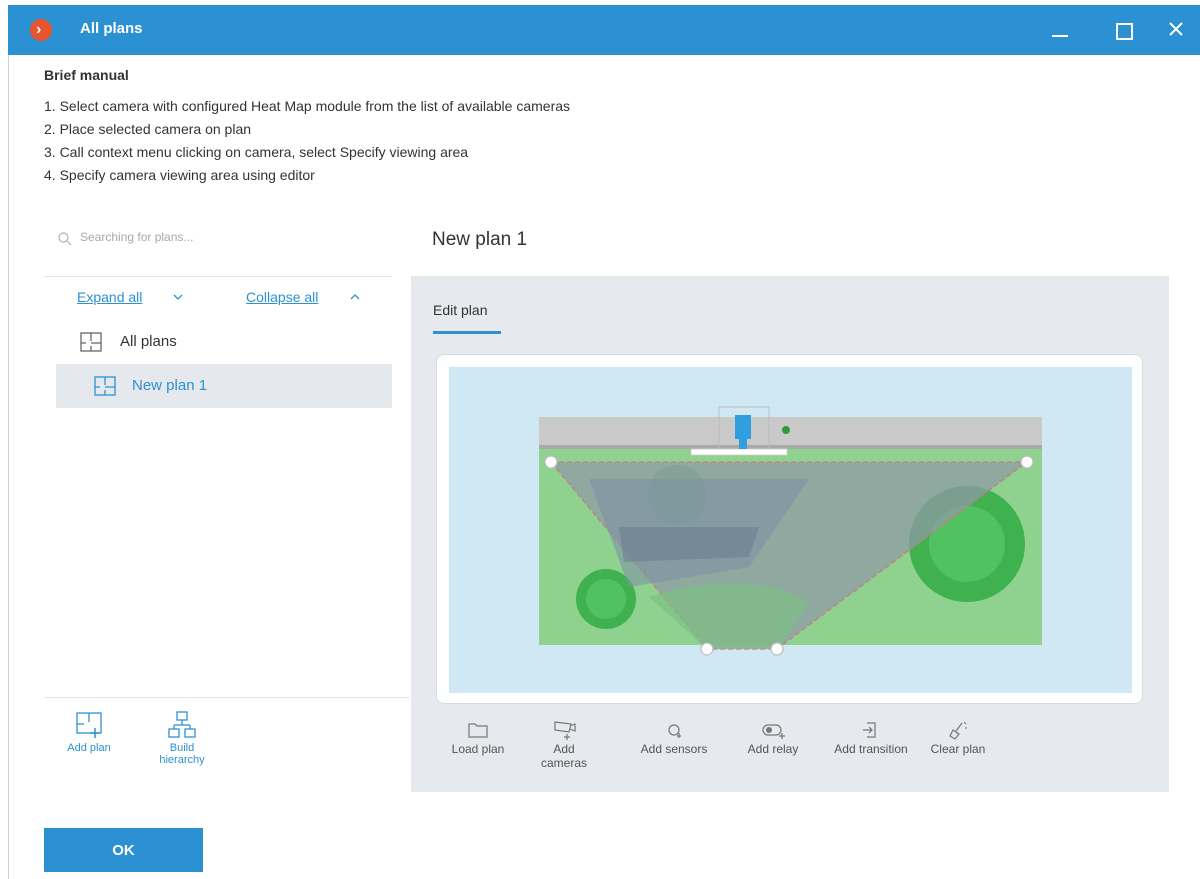 This screenshot has width=1200, height=879. I want to click on tree-item-label: All plans, so click(148, 341).